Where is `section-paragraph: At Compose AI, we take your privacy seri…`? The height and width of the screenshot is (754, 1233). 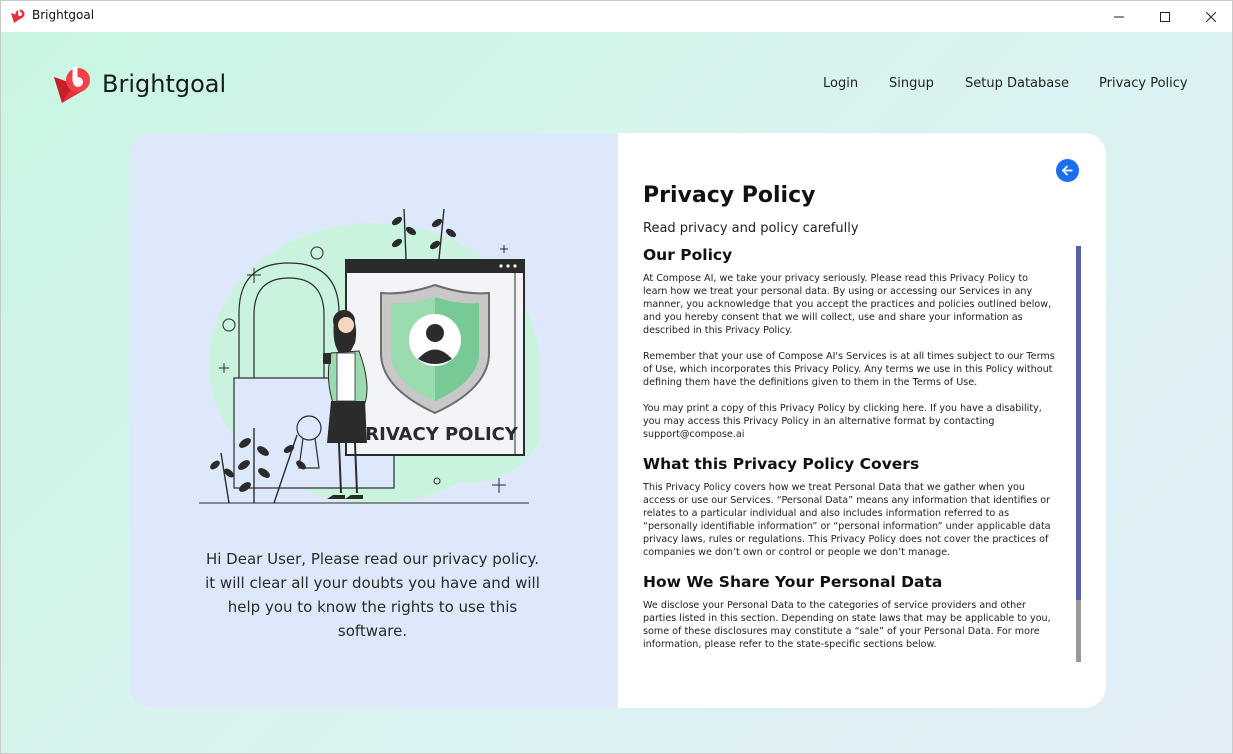
section-paragraph: At Compose AI, we take your privacy seri… is located at coordinates (847, 304).